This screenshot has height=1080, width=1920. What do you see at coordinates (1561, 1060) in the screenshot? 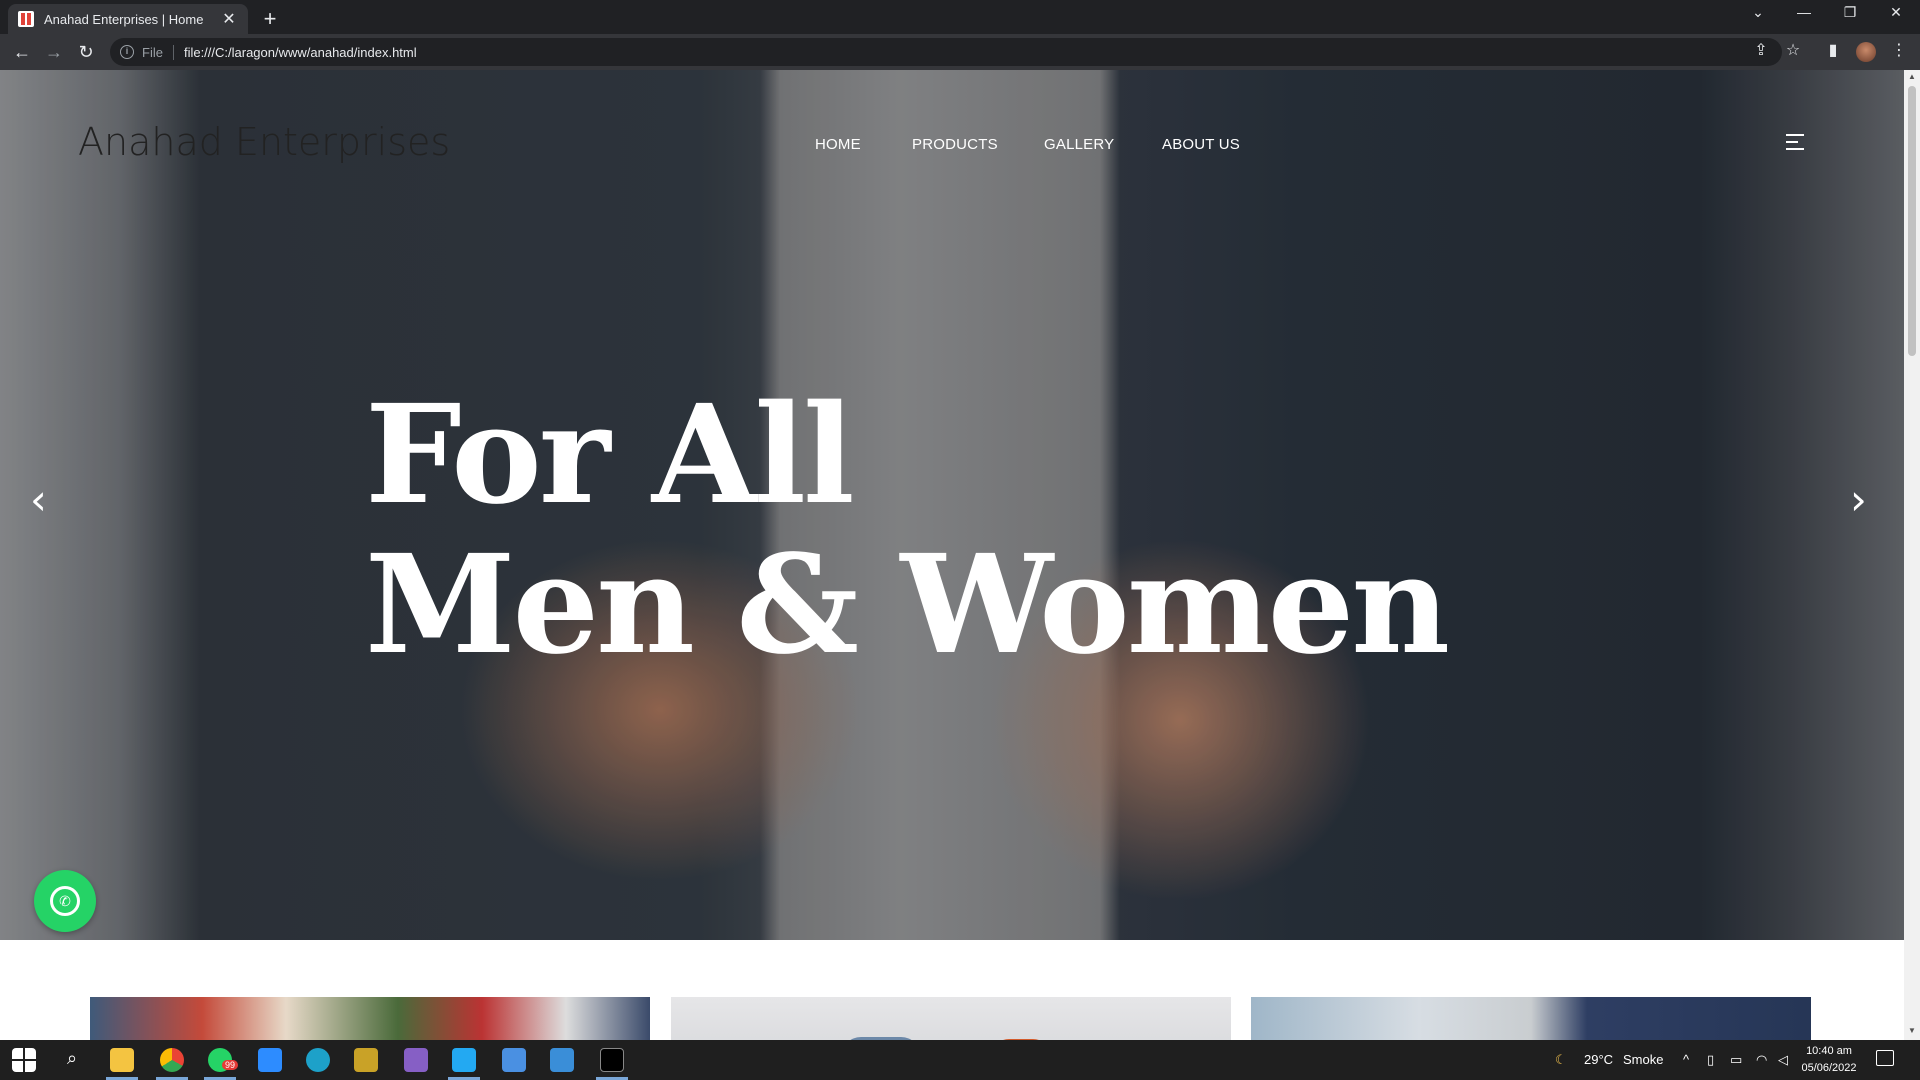
I see `weather-moon-icon: ☾` at bounding box center [1561, 1060].